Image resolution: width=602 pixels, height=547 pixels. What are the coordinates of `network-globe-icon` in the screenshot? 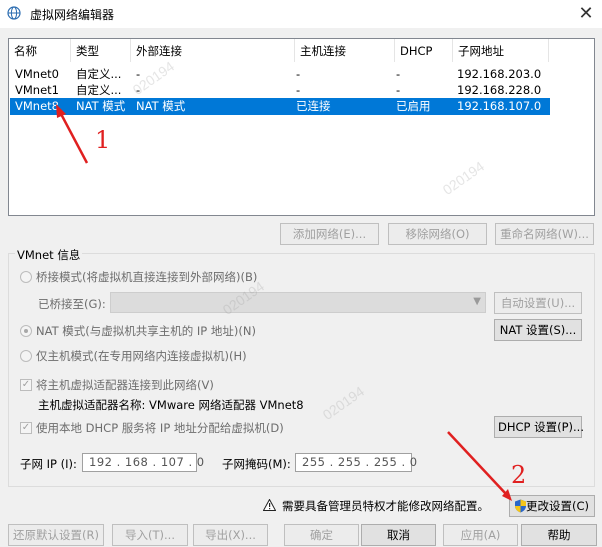 It's located at (14, 13).